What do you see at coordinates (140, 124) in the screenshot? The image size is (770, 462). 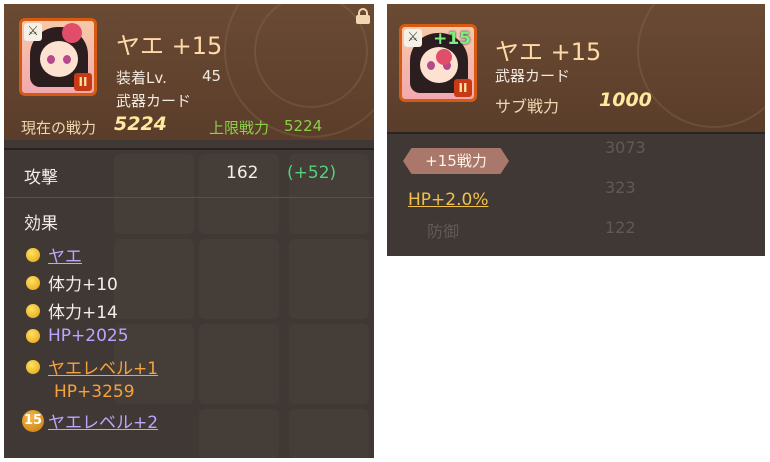 I see `current-power-value: 5224` at bounding box center [140, 124].